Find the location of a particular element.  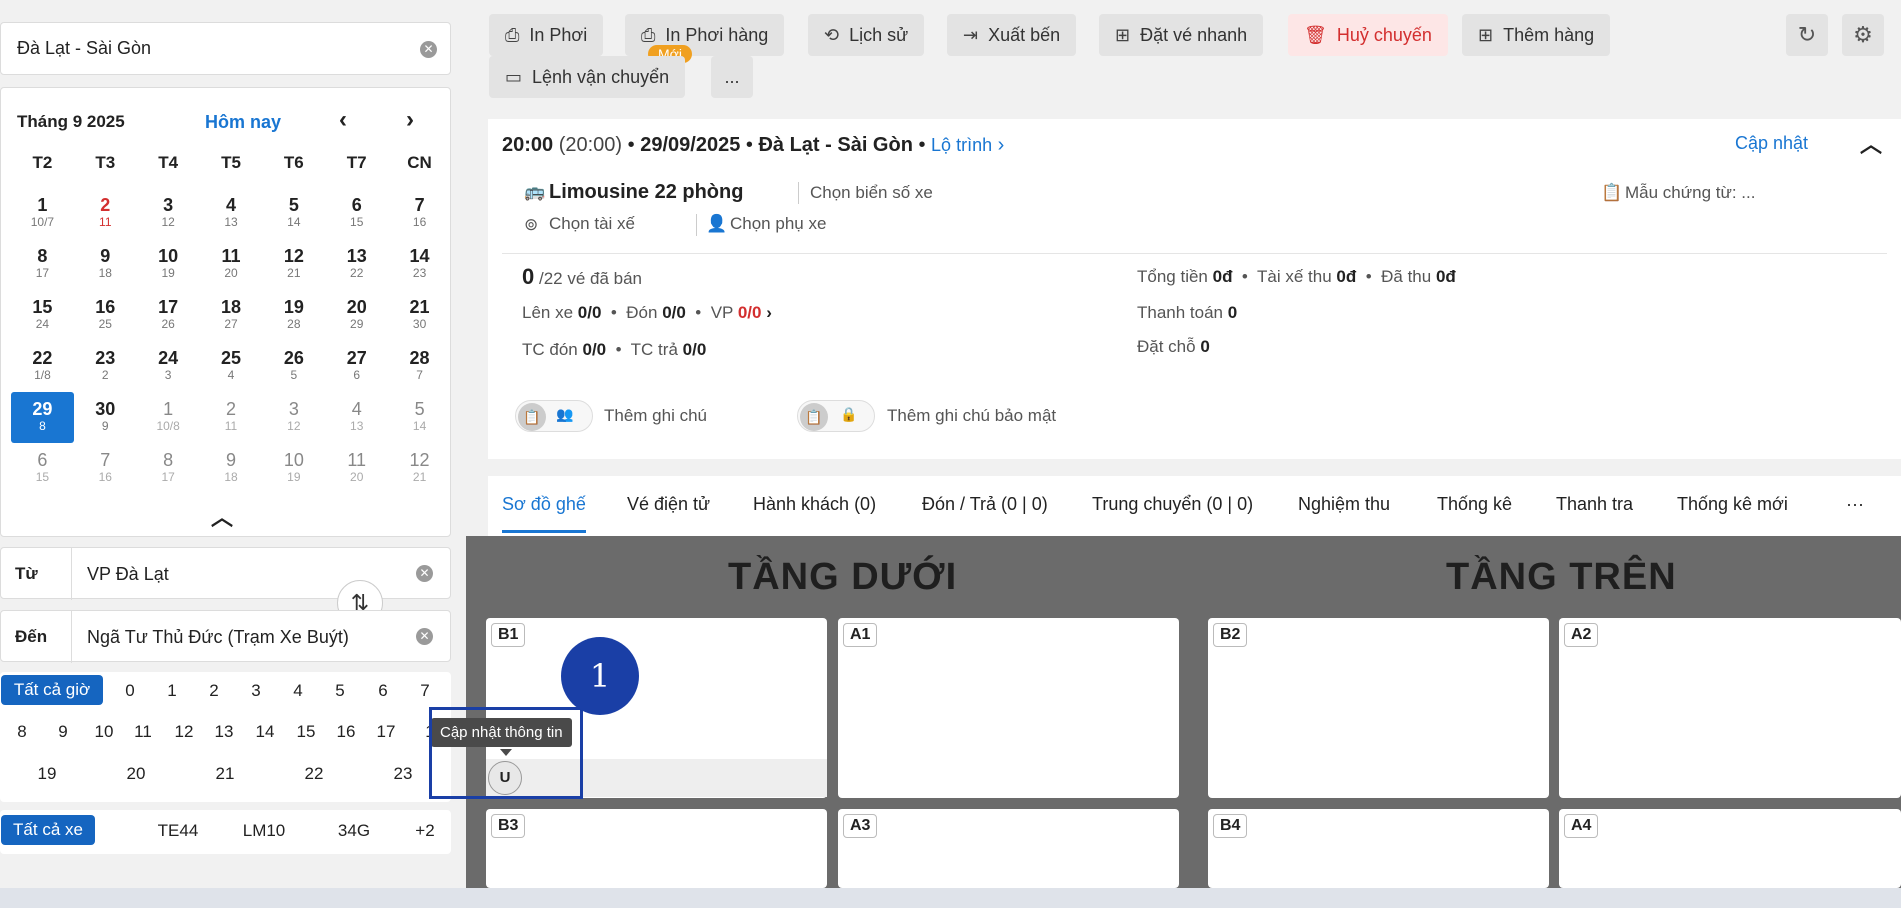

note-toggle: 📋 👥 is located at coordinates (554, 416).